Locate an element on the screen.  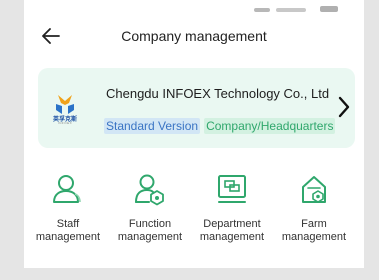
function-icon is located at coordinates (149, 190).